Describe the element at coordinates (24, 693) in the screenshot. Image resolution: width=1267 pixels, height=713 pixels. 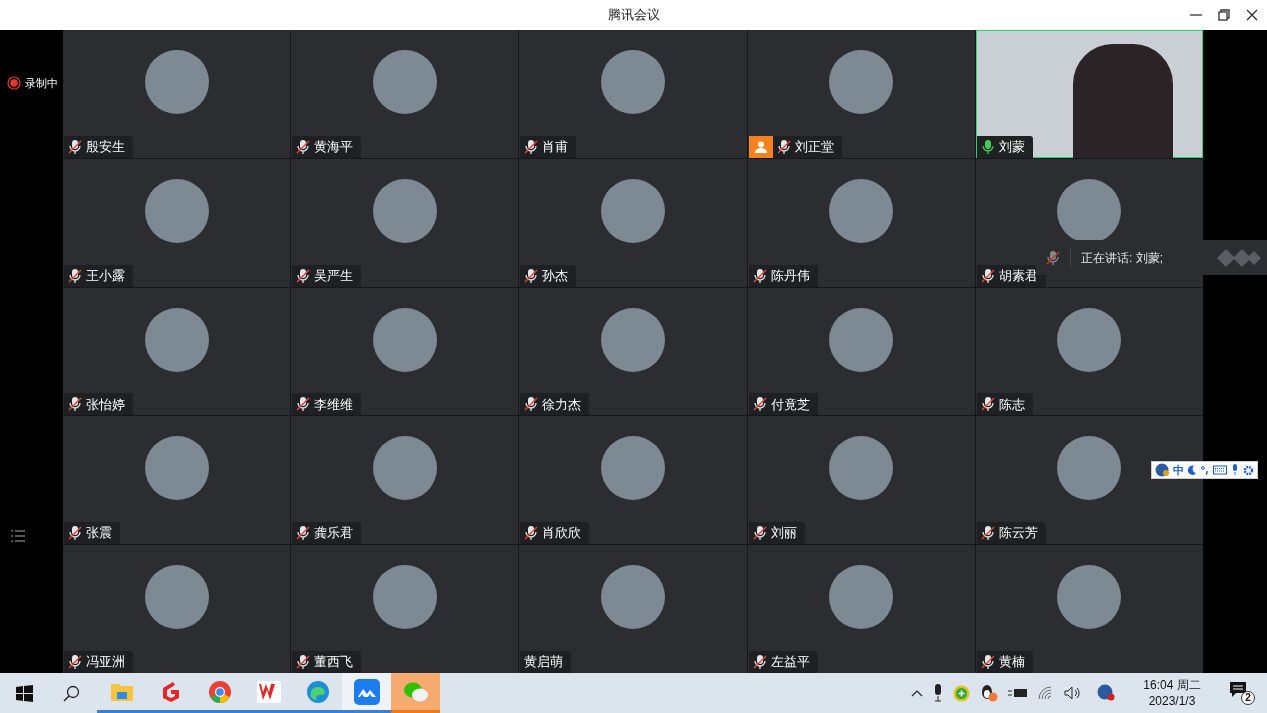
I see `windows-start-icon` at that location.